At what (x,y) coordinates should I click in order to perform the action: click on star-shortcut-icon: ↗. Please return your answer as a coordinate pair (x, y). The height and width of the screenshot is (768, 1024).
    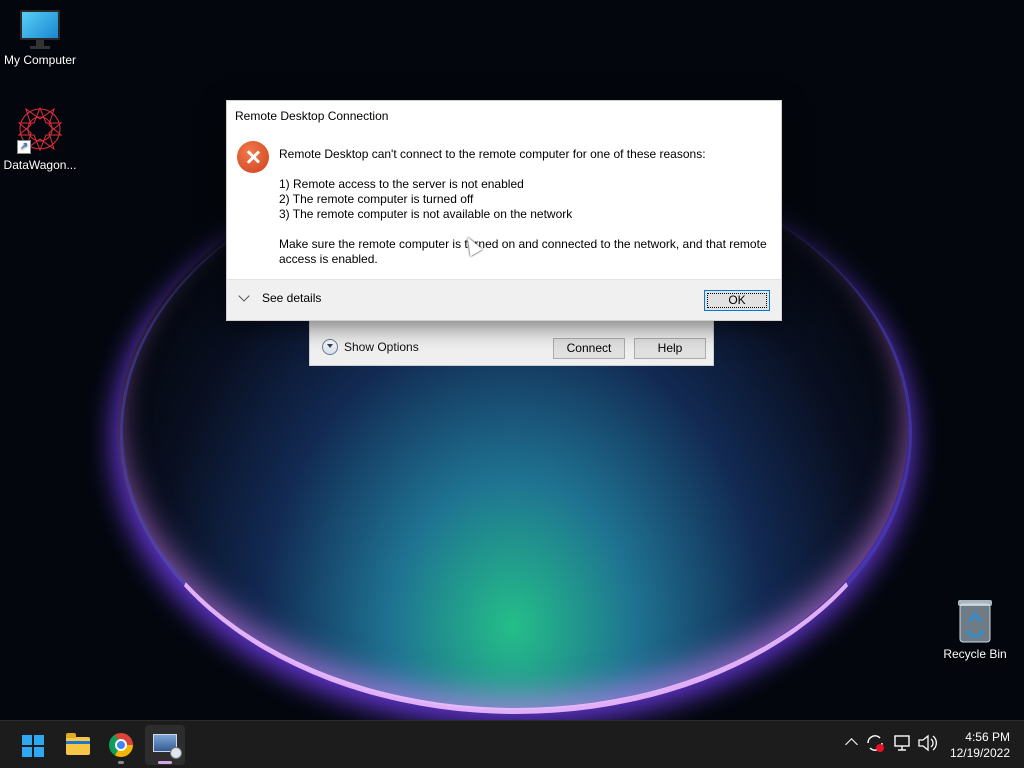
    Looking at the image, I should click on (40, 130).